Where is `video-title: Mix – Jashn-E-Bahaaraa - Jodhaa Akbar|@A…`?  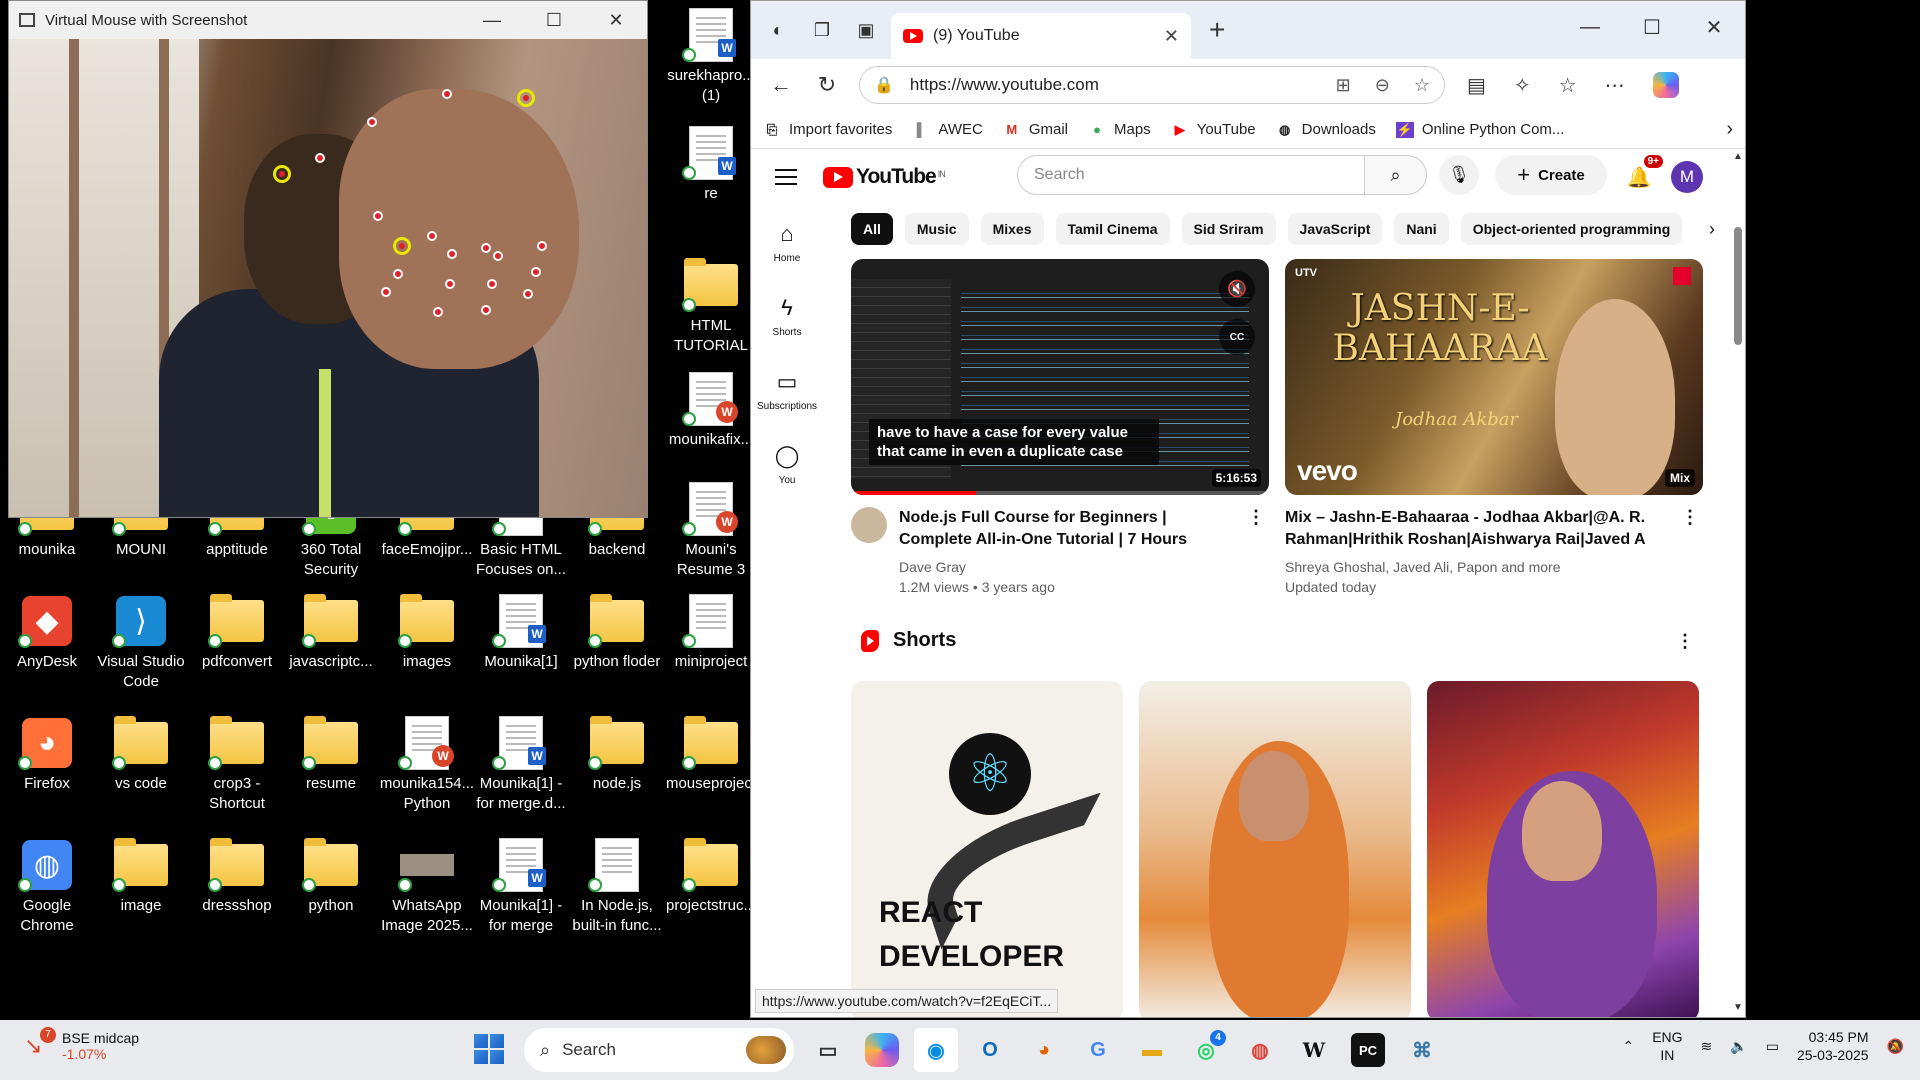 video-title: Mix – Jashn-E-Bahaaraa - Jodhaa Akbar|@A… is located at coordinates (1480, 529).